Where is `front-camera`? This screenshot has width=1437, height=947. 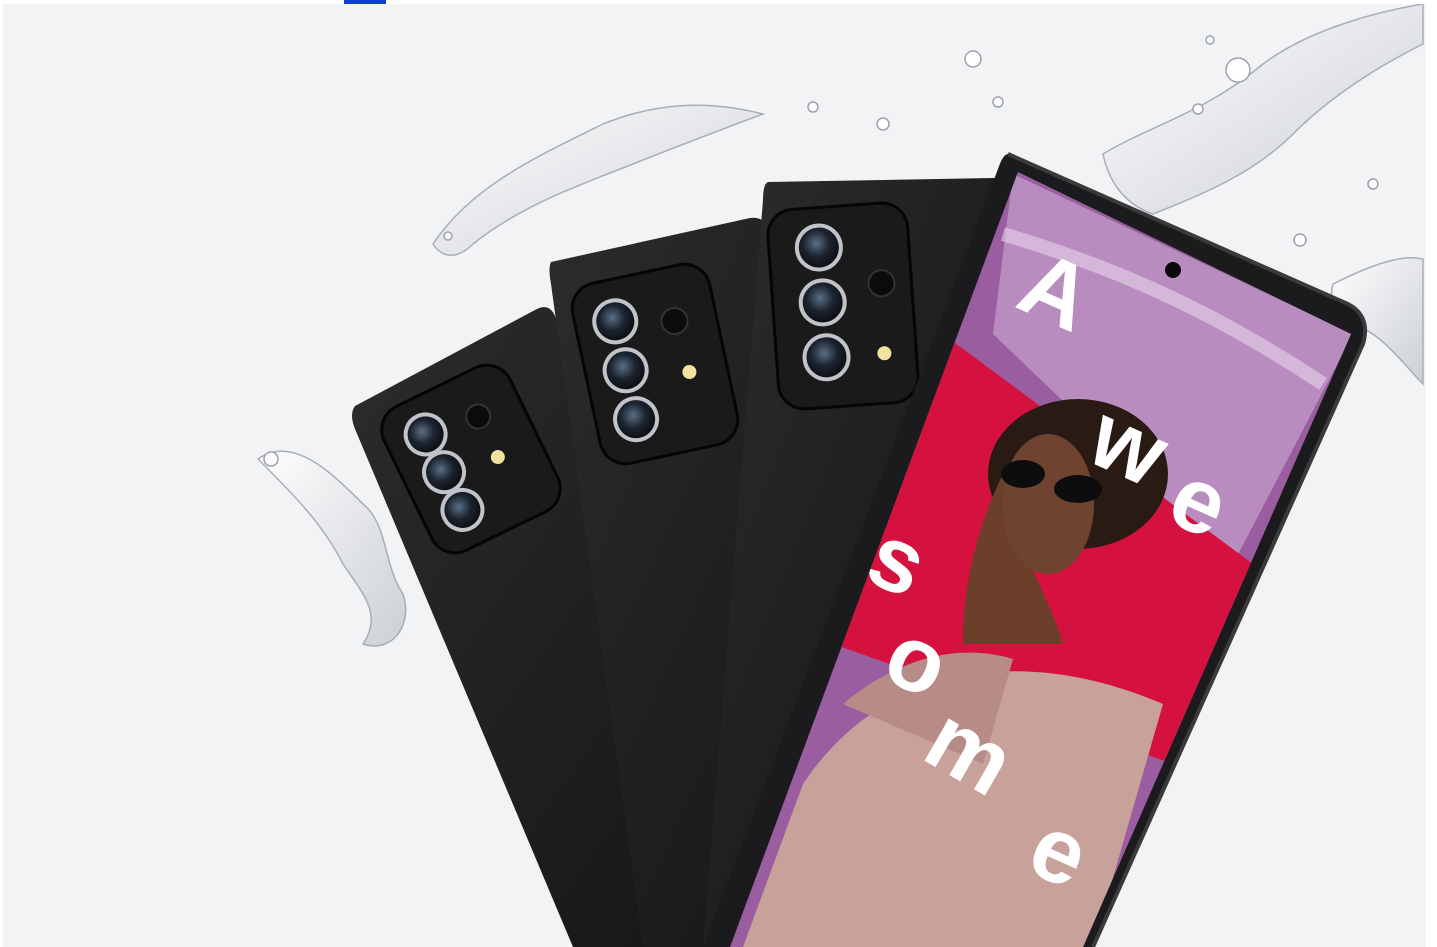 front-camera is located at coordinates (1173, 270).